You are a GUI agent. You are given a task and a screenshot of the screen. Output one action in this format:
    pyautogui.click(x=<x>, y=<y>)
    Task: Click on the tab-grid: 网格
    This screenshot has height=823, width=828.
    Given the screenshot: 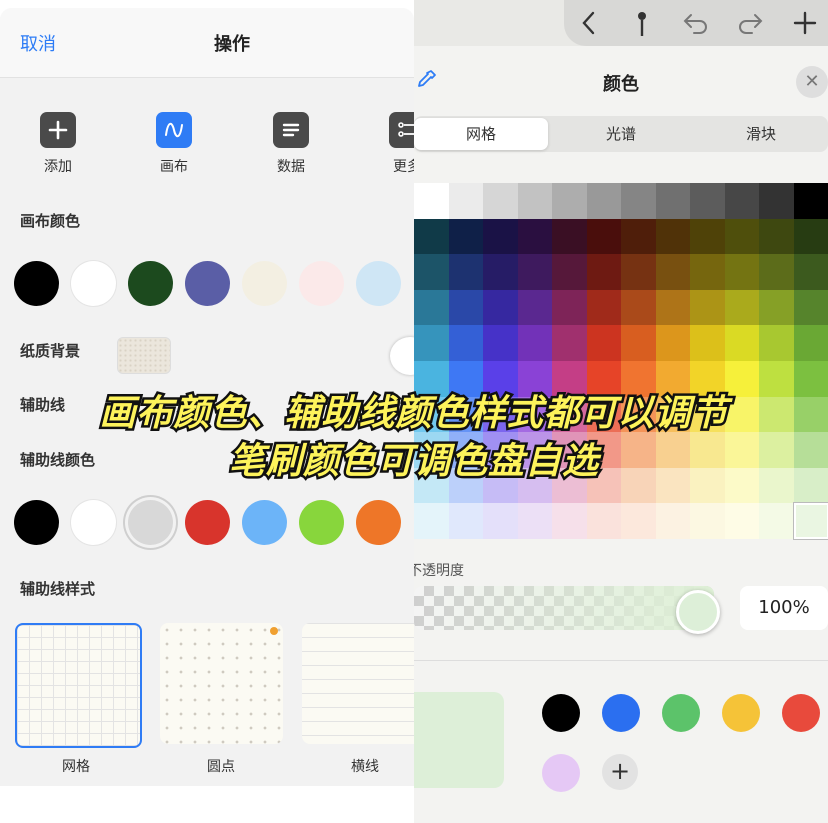 What is the action you would take?
    pyautogui.click(x=481, y=134)
    